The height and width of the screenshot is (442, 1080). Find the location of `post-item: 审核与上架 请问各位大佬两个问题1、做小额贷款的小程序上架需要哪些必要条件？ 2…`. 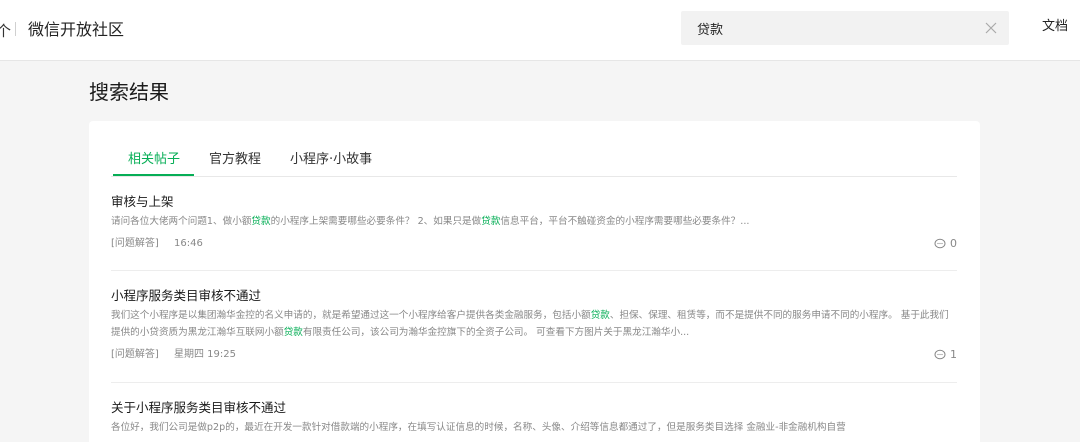

post-item: 审核与上架 请问各位大佬两个问题1、做小额贷款的小程序上架需要哪些必要条件？ 2… is located at coordinates (534, 222).